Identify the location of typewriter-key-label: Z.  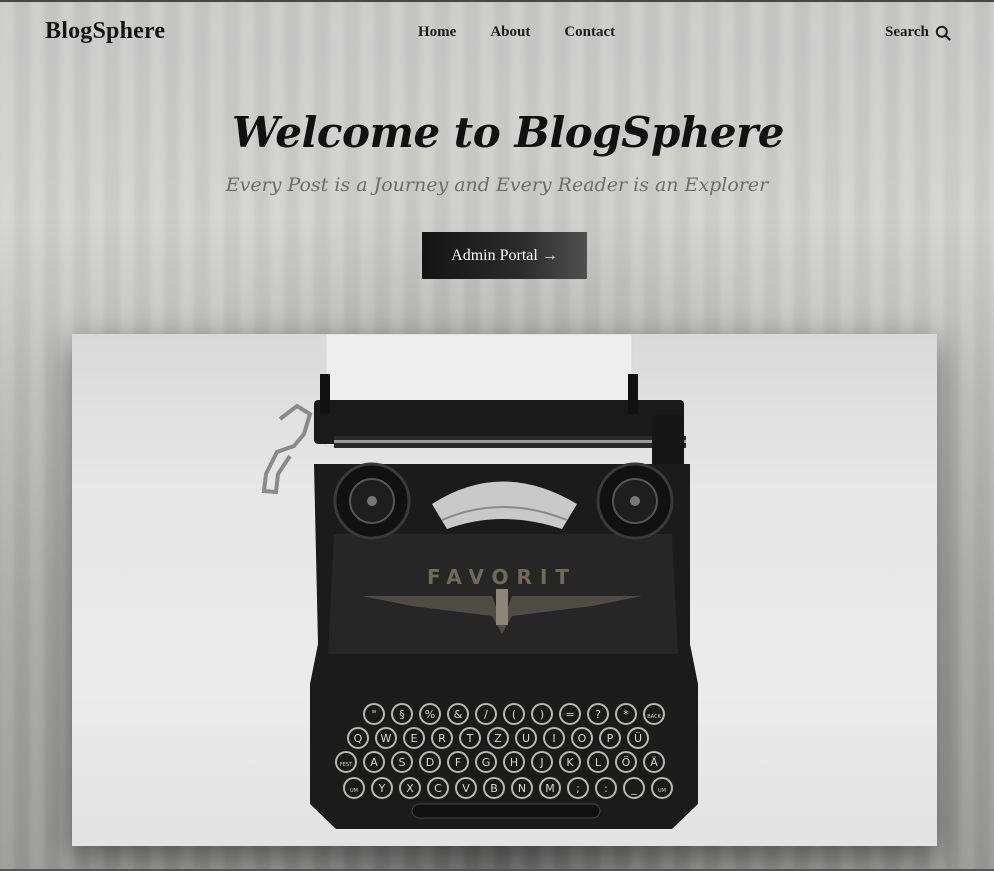
(498, 738).